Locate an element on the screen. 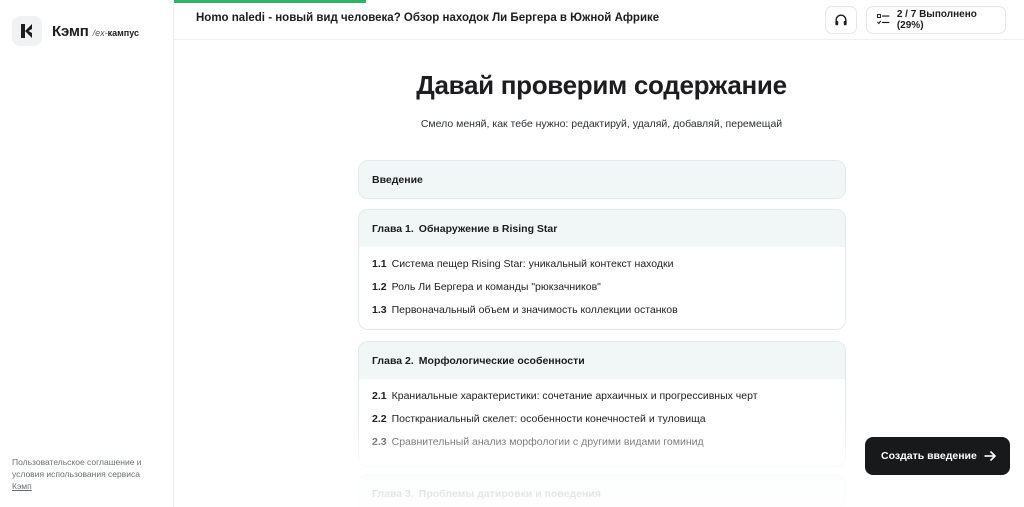 The image size is (1024, 507). page-heading: Давай проверим содержание is located at coordinates (601, 85).